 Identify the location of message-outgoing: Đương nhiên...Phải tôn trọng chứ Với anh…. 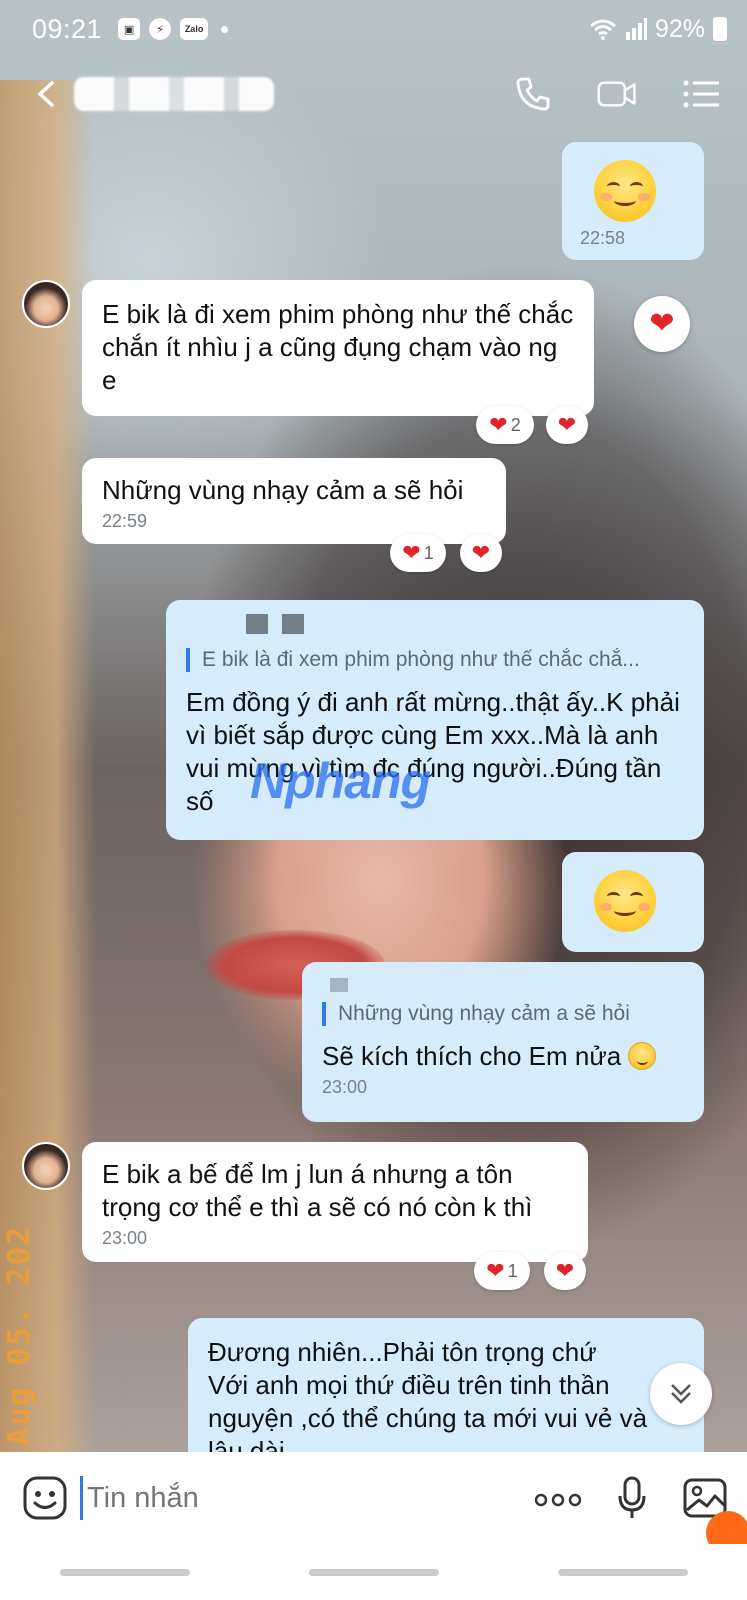
(446, 1388).